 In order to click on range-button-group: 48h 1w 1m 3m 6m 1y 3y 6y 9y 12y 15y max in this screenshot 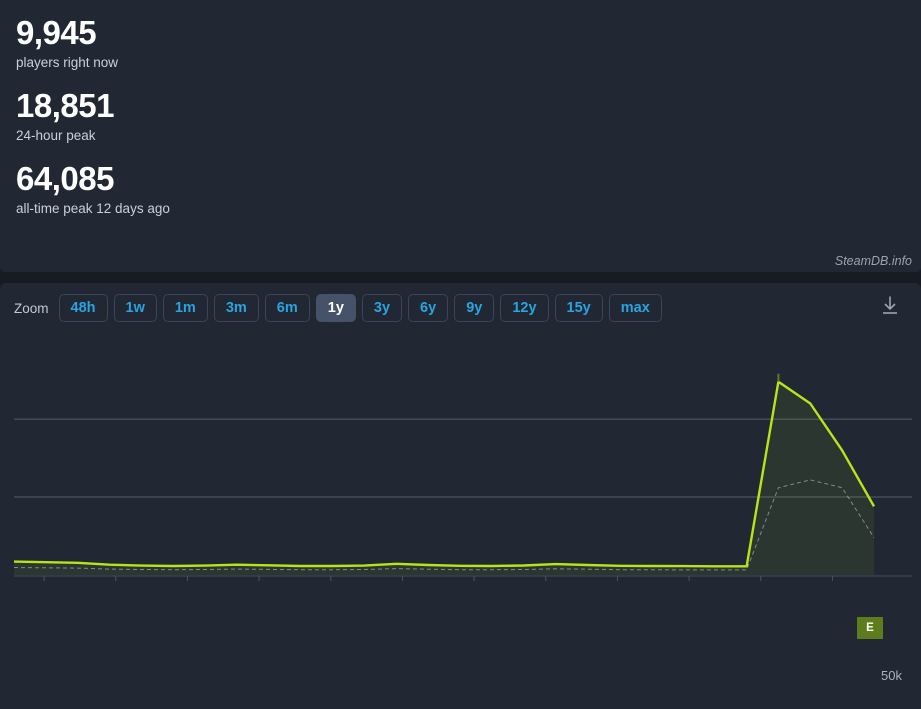, I will do `click(363, 308)`.